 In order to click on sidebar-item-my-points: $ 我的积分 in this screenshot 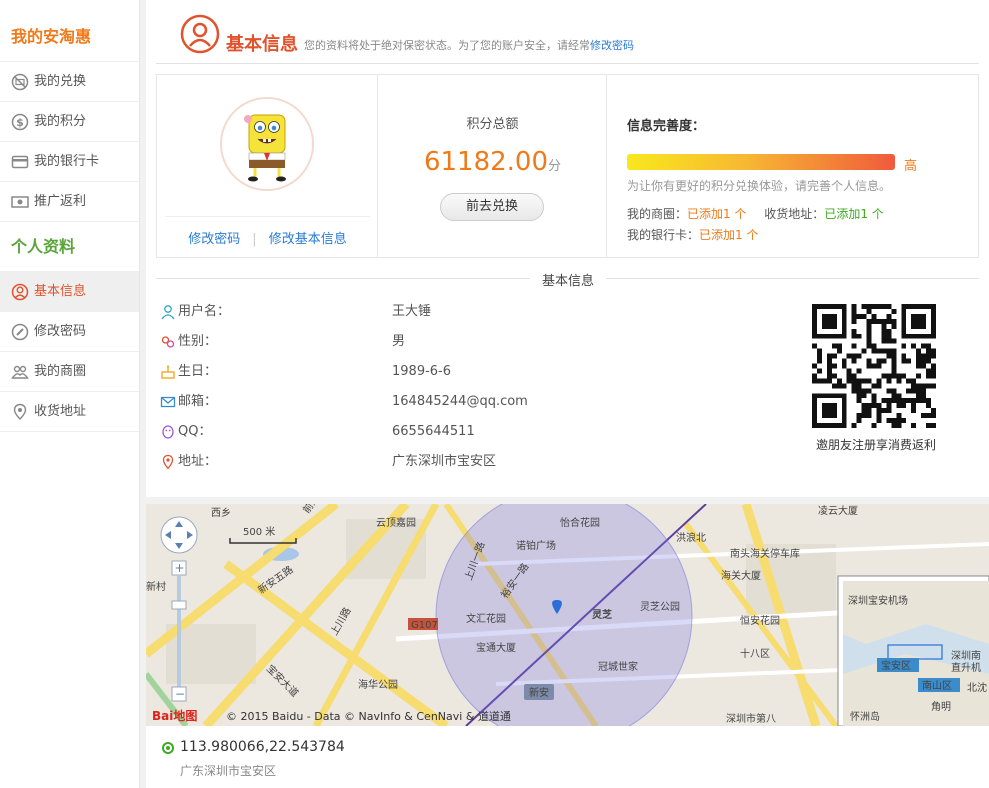, I will do `click(69, 122)`.